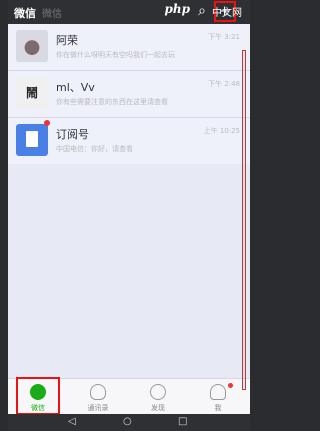 The height and width of the screenshot is (431, 320). What do you see at coordinates (25, 13) in the screenshot?
I see `app-title: 微信` at bounding box center [25, 13].